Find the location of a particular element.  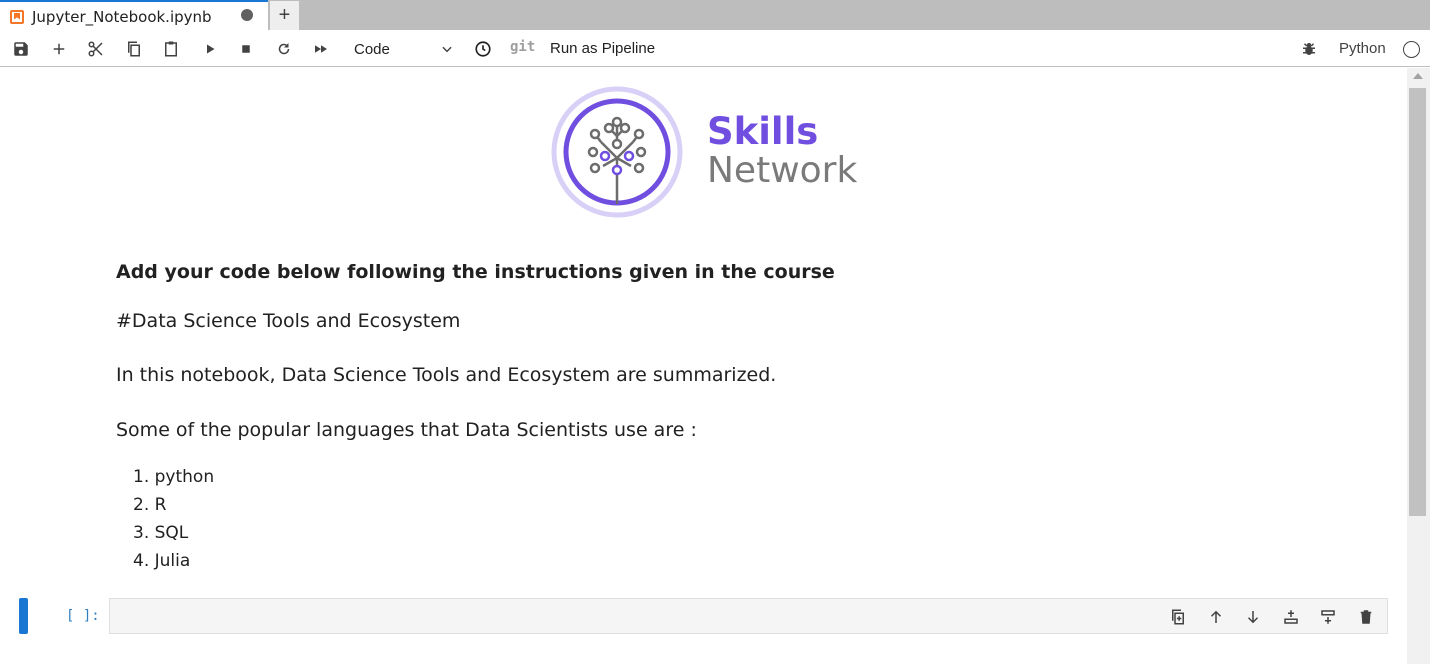

duplicate-cell-icon is located at coordinates (1178, 617).